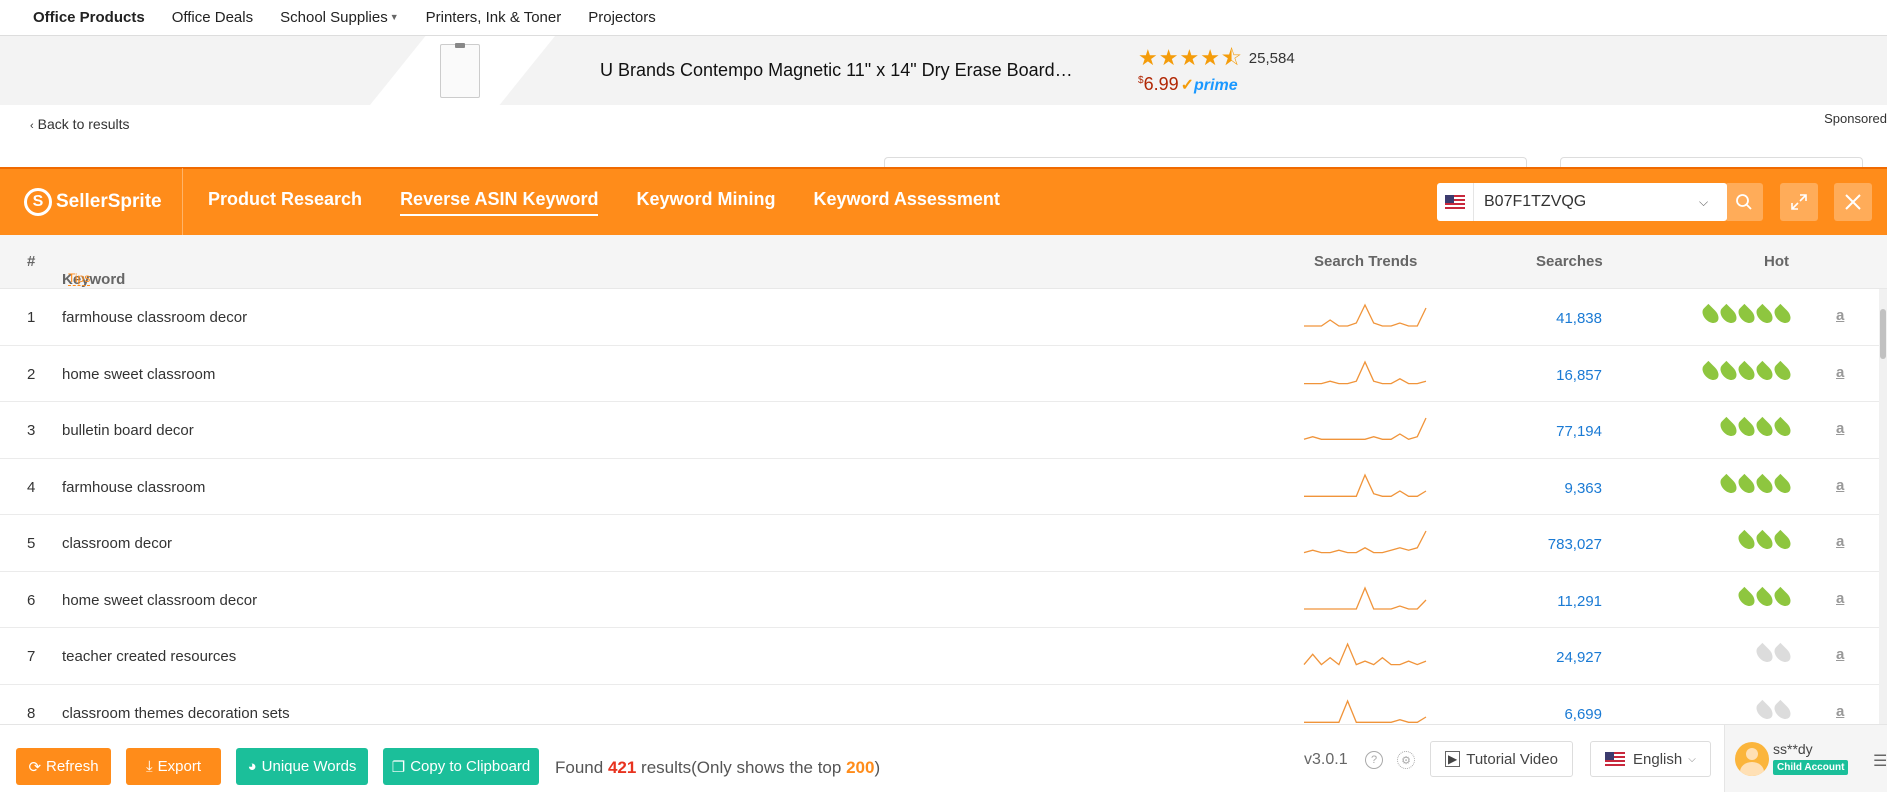  Describe the element at coordinates (1853, 202) in the screenshot. I see `close-button` at that location.